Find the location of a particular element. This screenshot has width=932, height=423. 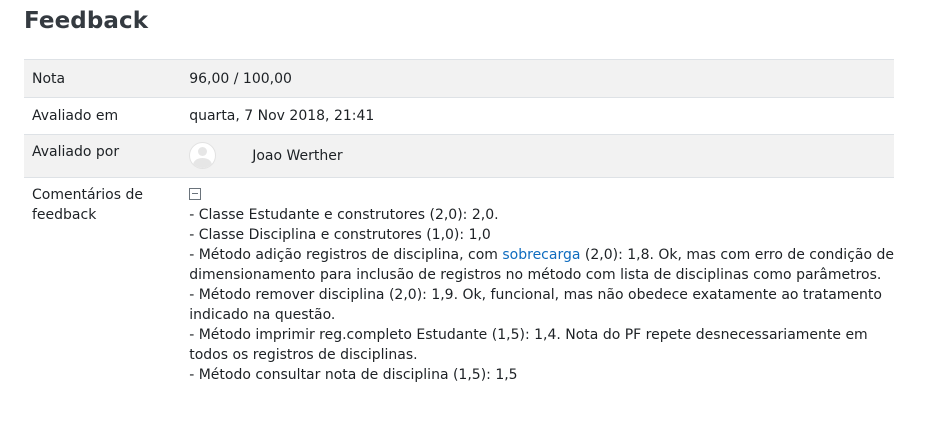

graded-on-row: Avaliado em quarta, 7 Nov 2018, 21:41 is located at coordinates (459, 116).